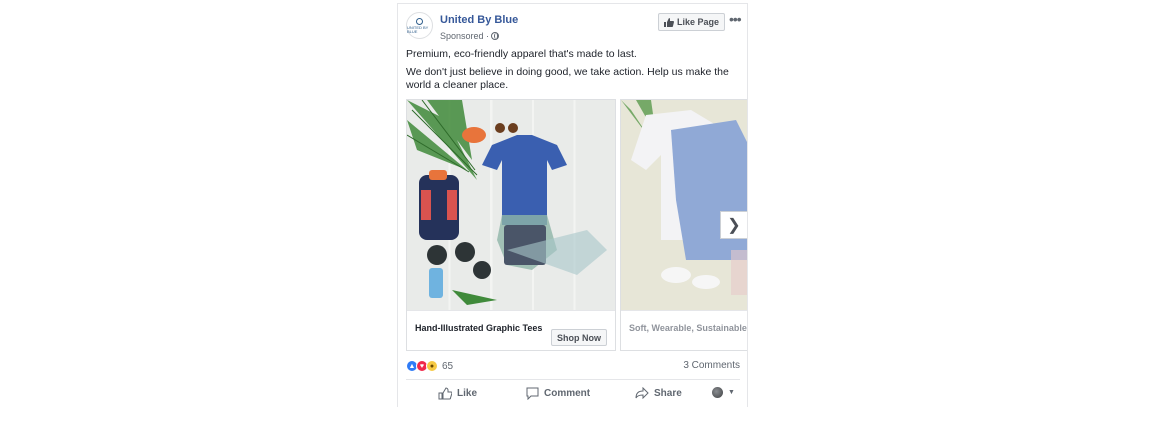  I want to click on sponsored-label: Sponsored ·, so click(470, 36).